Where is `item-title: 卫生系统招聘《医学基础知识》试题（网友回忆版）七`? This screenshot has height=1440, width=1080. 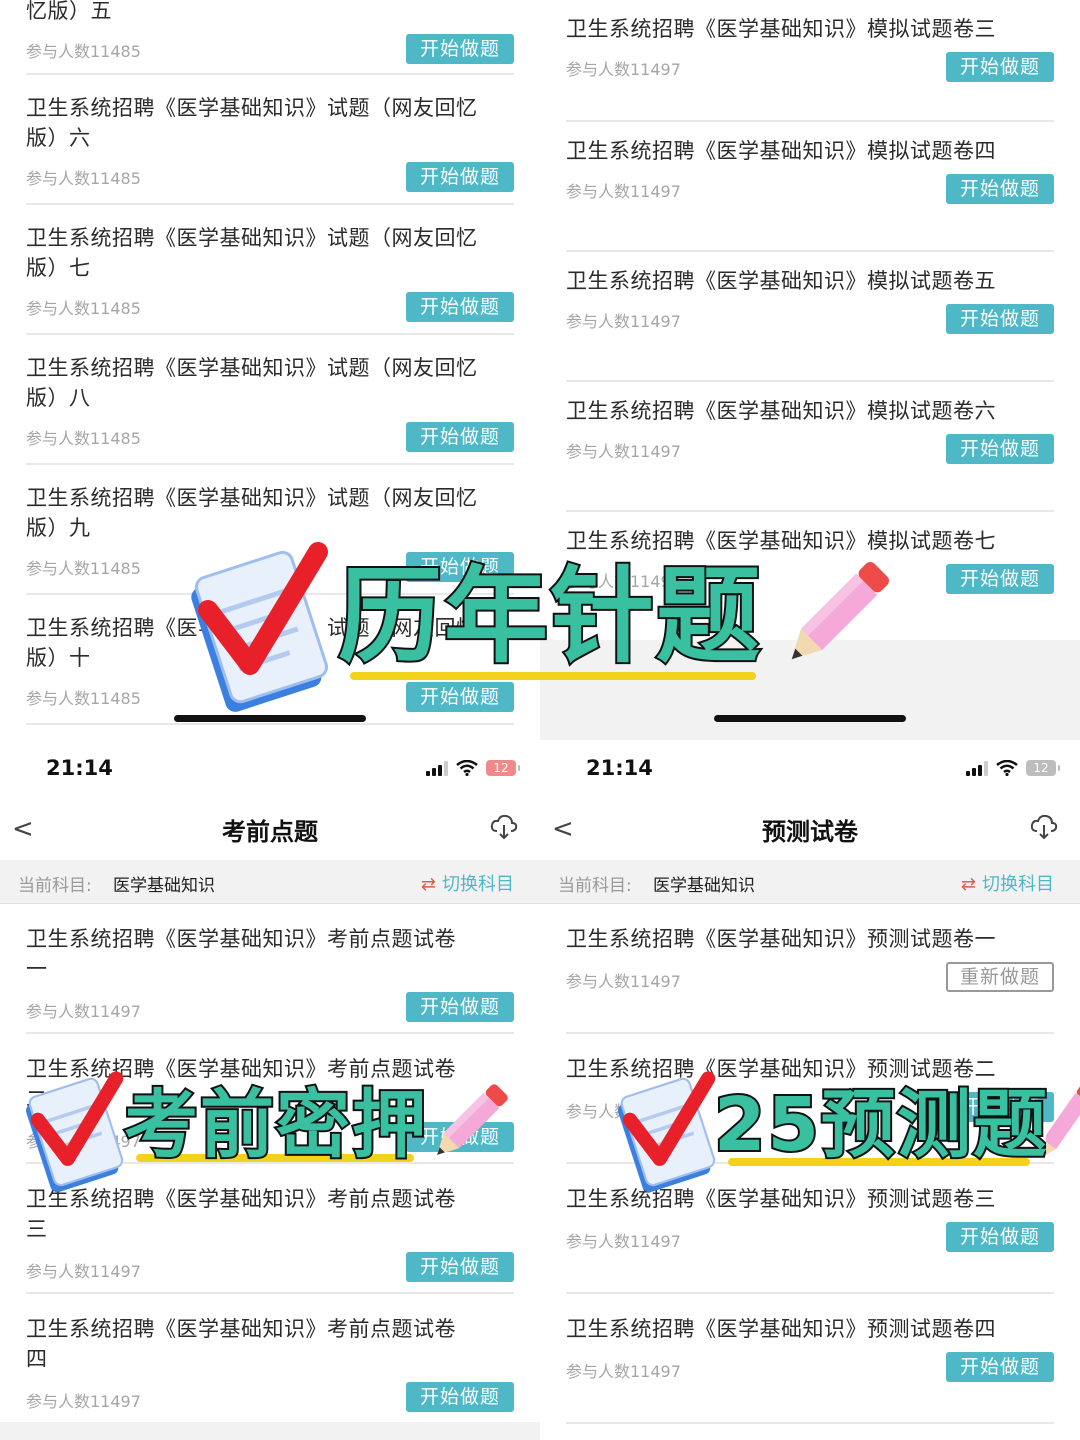 item-title: 卫生系统招聘《医学基础知识》试题（网友回忆版）七 is located at coordinates (252, 253).